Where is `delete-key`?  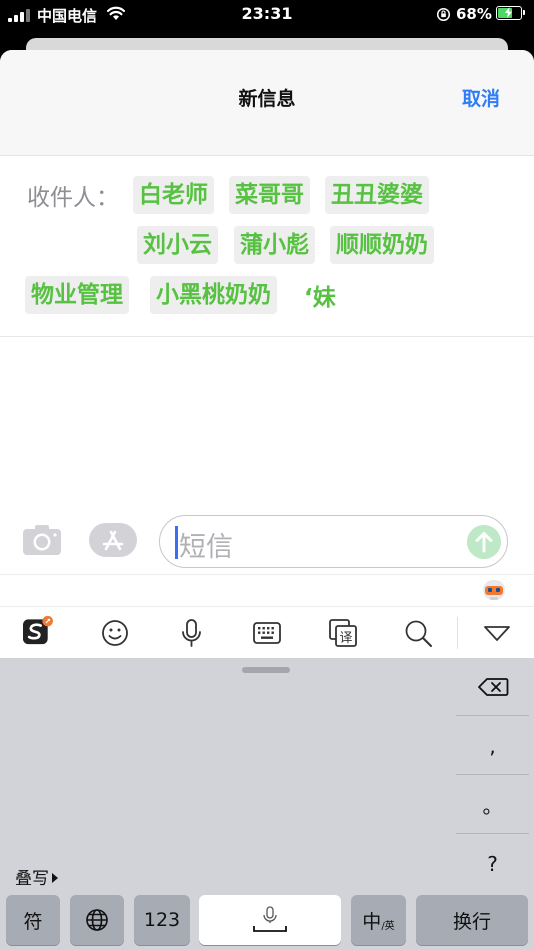 delete-key is located at coordinates (492, 687).